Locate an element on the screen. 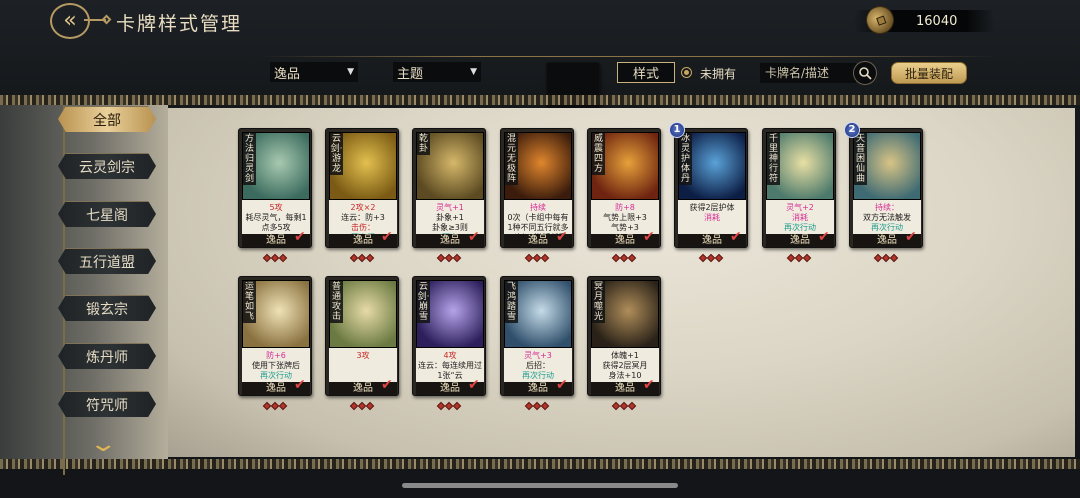 The image size is (1080, 498). card-cost-badge: 2 is located at coordinates (852, 130).